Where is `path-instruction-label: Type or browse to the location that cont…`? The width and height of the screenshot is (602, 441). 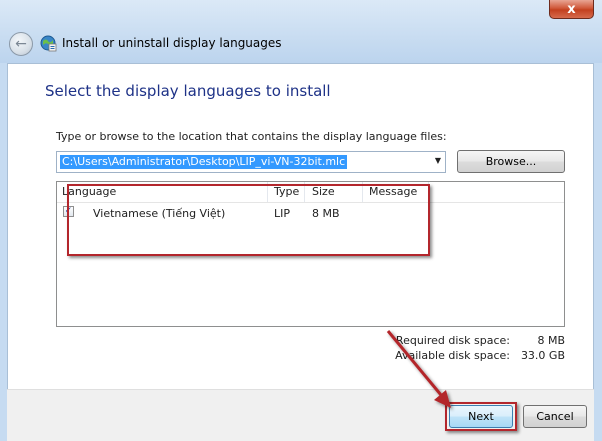
path-instruction-label: Type or browse to the location that cont… is located at coordinates (251, 136).